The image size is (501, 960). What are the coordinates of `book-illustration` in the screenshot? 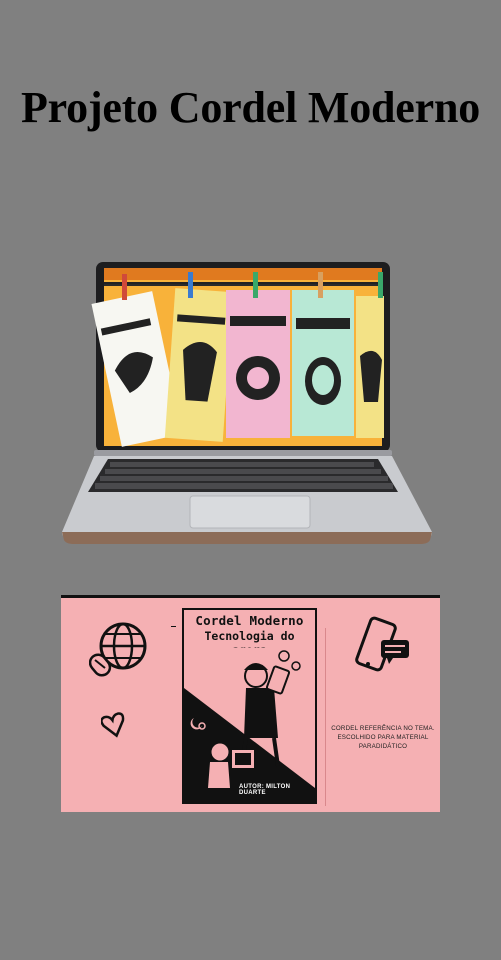 It's located at (249, 725).